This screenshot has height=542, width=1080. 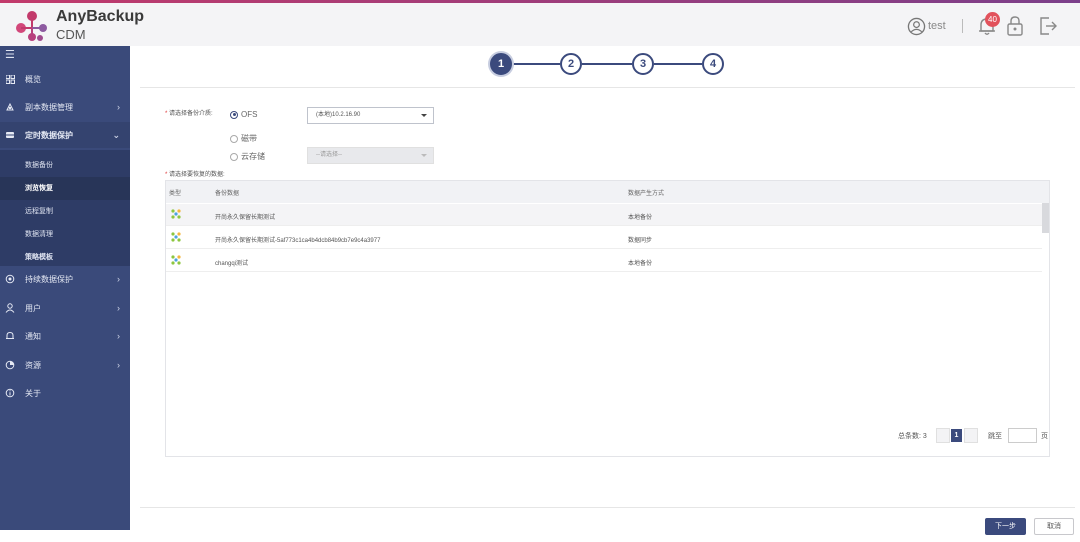 What do you see at coordinates (607, 192) in the screenshot?
I see `table-header: 类型 备份数据 数据产生方式` at bounding box center [607, 192].